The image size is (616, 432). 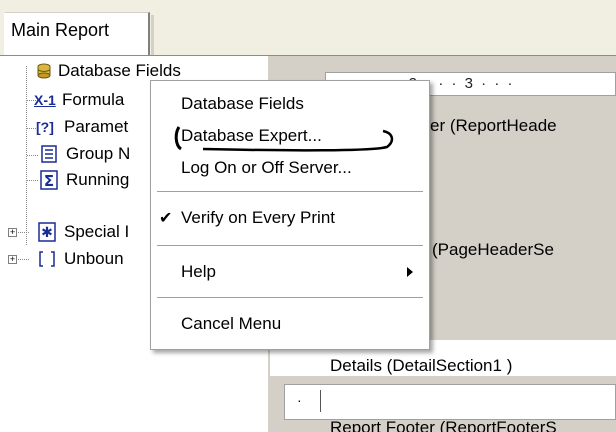 I want to click on report-tab-bar: Main Report, so click(x=308, y=28).